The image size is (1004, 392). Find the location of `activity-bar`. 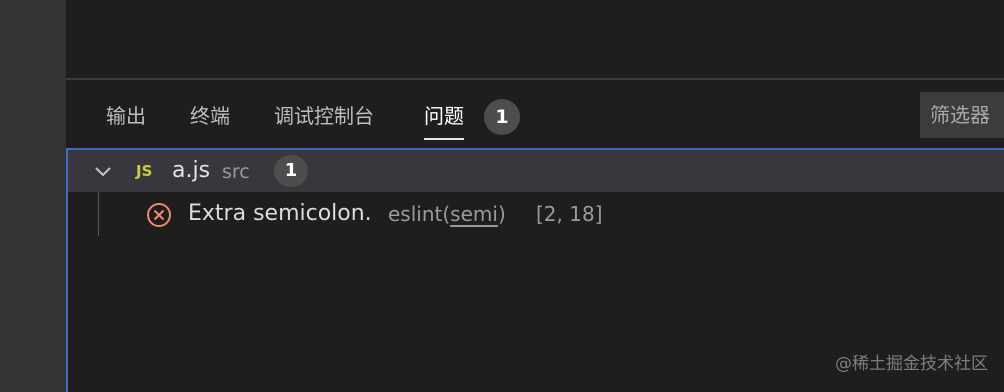

activity-bar is located at coordinates (33, 196).